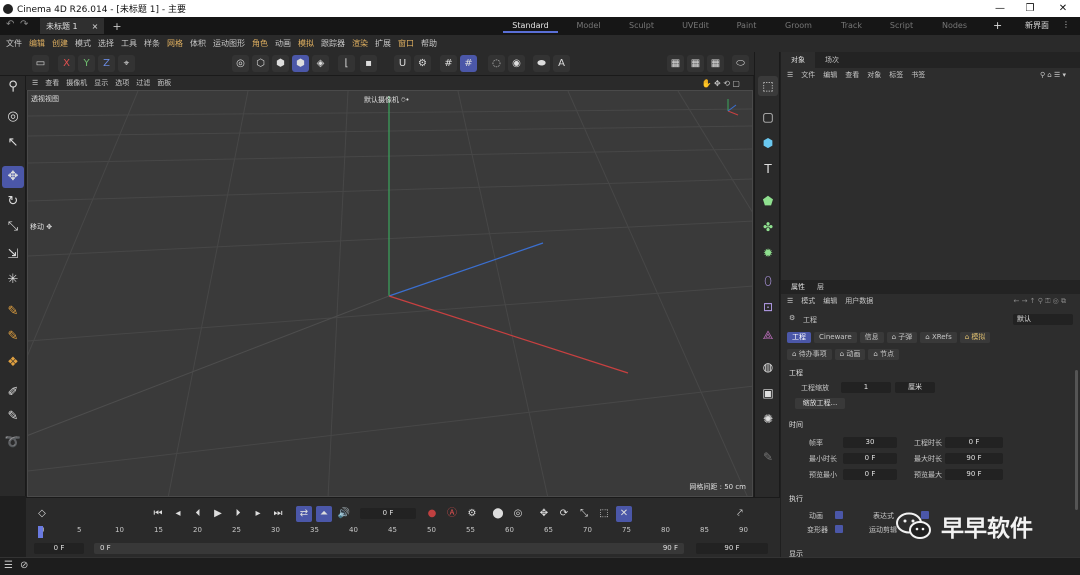  I want to click on menu-mograph: 运动图形, so click(229, 43).